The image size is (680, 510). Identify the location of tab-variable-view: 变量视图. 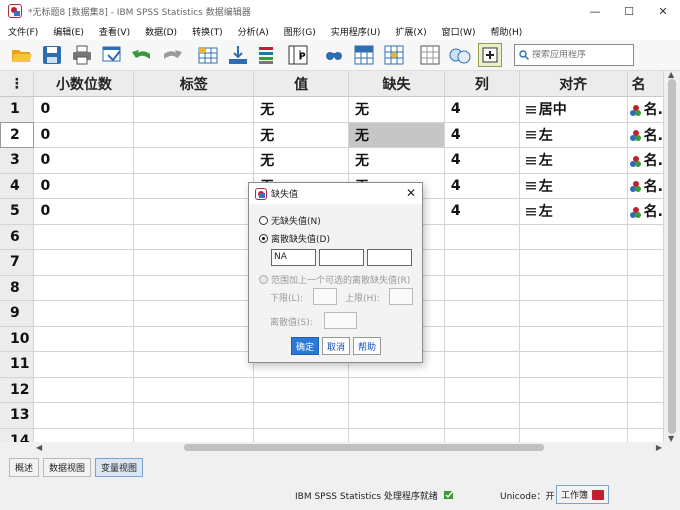
(119, 467).